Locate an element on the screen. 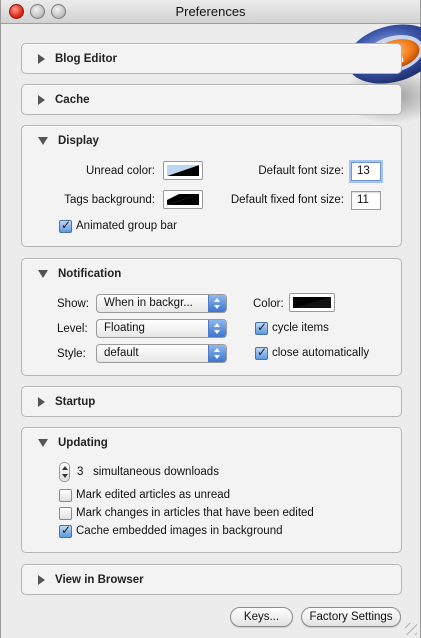  startup-panel: Startup is located at coordinates (211, 401).